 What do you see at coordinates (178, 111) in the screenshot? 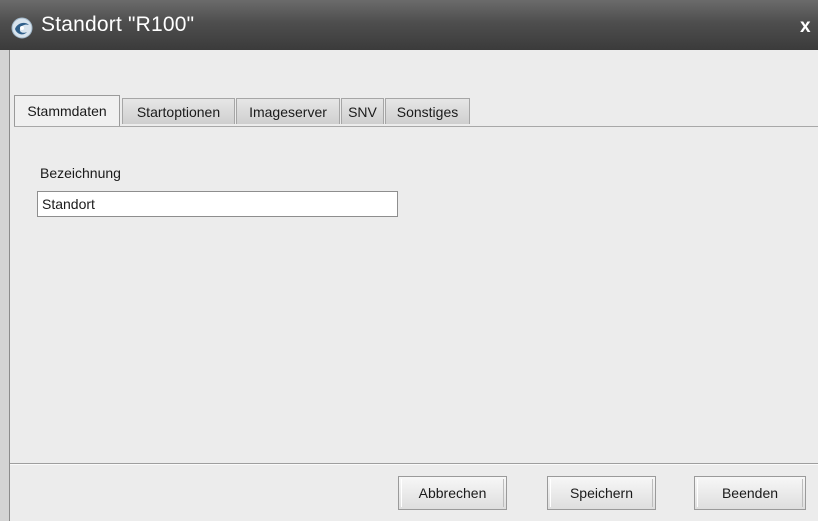
I see `tab-startoptionen: Startoptionen` at bounding box center [178, 111].